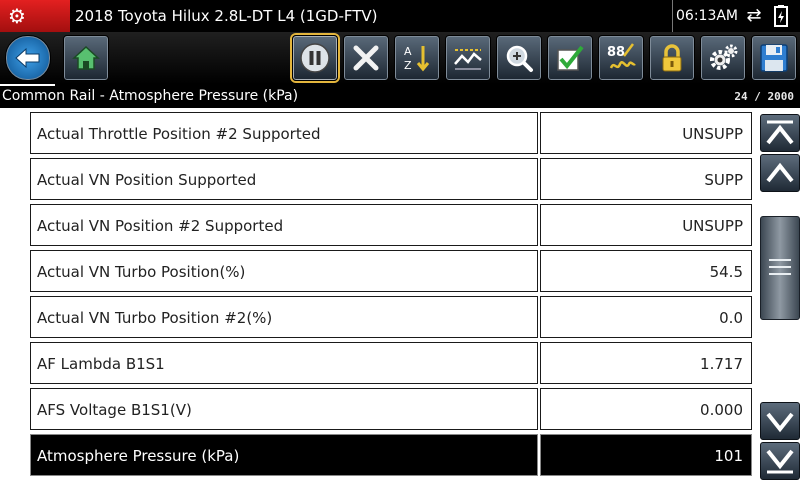 The width and height of the screenshot is (800, 480). I want to click on parameter-value: 0.0, so click(646, 317).